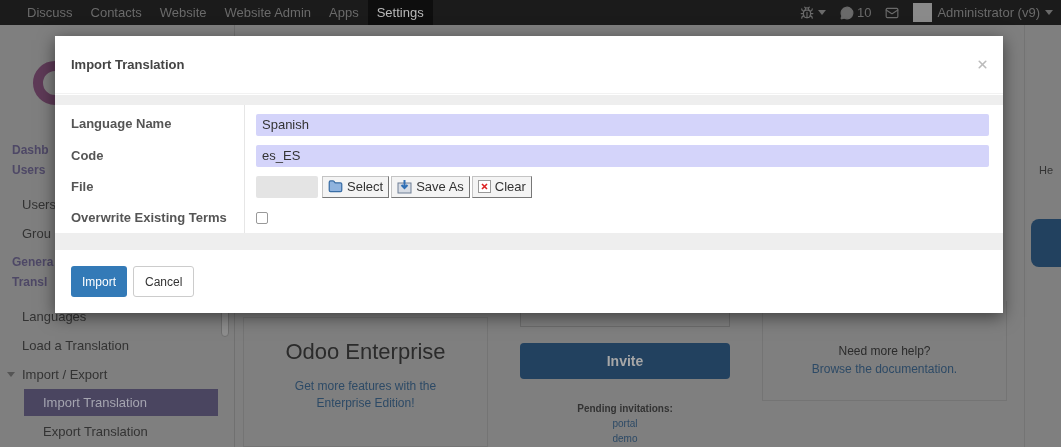 The image size is (1061, 447). I want to click on enterprise-link: Get more features with the Enterprise Edition!, so click(365, 395).